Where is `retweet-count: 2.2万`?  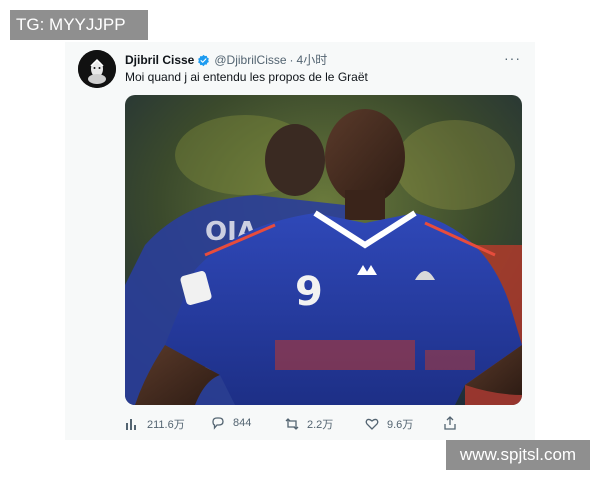 retweet-count: 2.2万 is located at coordinates (320, 425).